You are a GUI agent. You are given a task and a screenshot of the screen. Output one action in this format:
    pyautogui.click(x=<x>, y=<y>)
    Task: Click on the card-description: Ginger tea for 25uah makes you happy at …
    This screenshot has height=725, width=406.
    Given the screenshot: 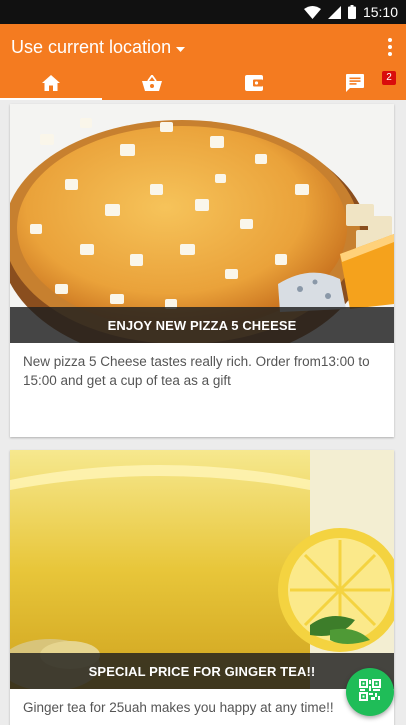 What is the action you would take?
    pyautogui.click(x=178, y=707)
    